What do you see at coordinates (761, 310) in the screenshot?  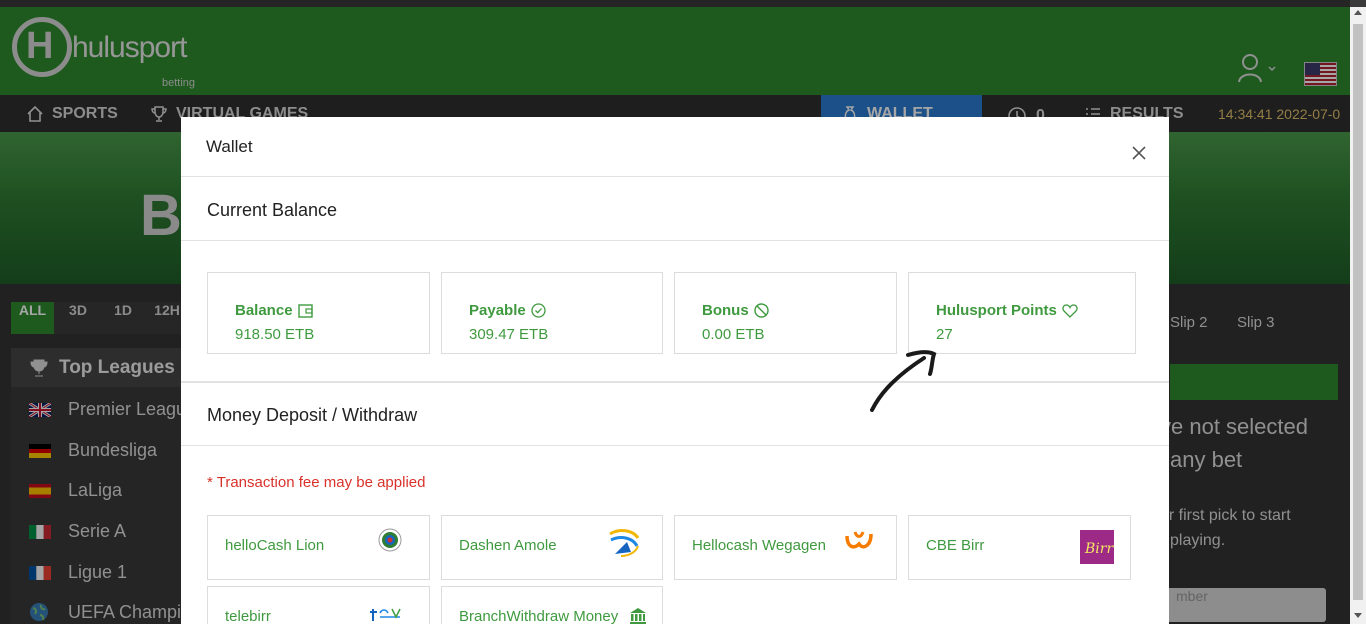 I see `ban-icon` at bounding box center [761, 310].